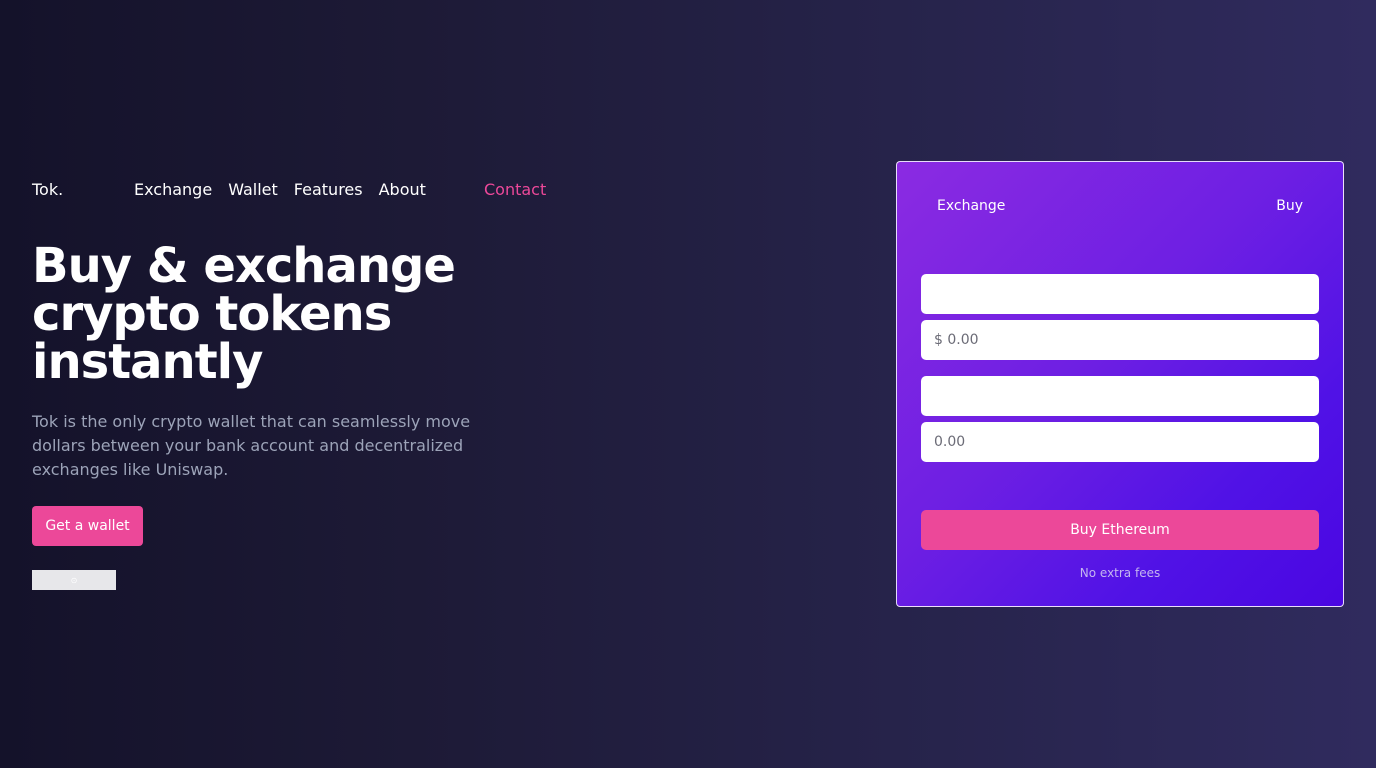 The width and height of the screenshot is (1376, 768). Describe the element at coordinates (173, 190) in the screenshot. I see `nav-link-exchange: Exchange` at that location.